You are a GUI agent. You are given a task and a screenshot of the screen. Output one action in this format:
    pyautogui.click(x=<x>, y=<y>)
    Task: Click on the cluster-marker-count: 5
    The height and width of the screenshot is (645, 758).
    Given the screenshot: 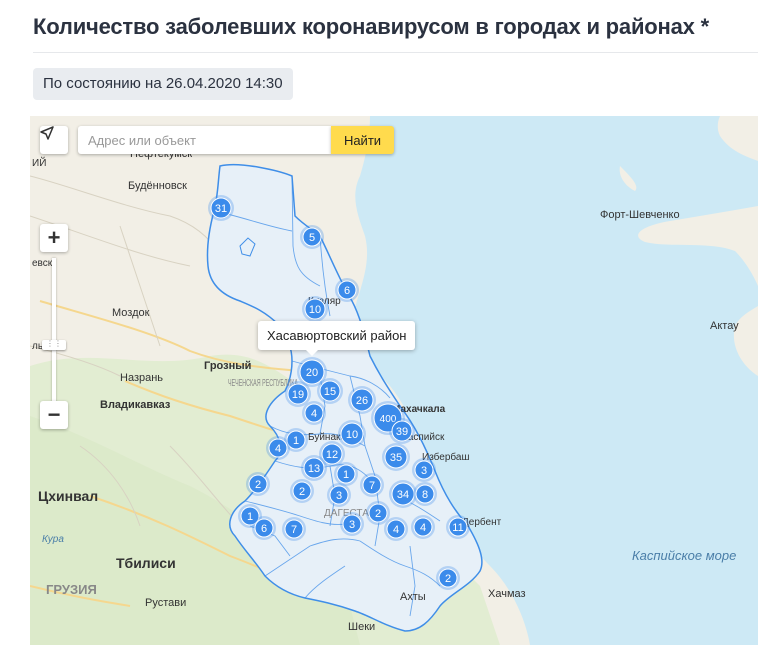 What is the action you would take?
    pyautogui.click(x=312, y=238)
    